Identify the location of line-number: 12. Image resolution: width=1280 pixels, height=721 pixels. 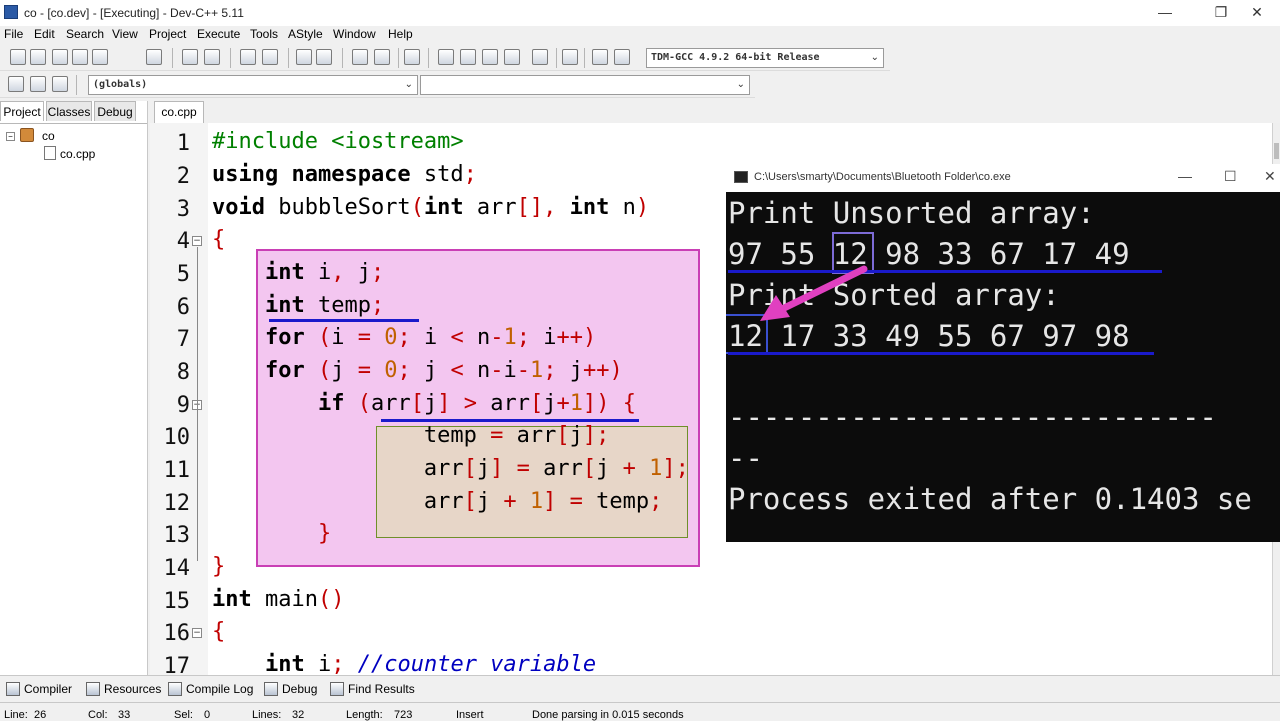
(177, 503).